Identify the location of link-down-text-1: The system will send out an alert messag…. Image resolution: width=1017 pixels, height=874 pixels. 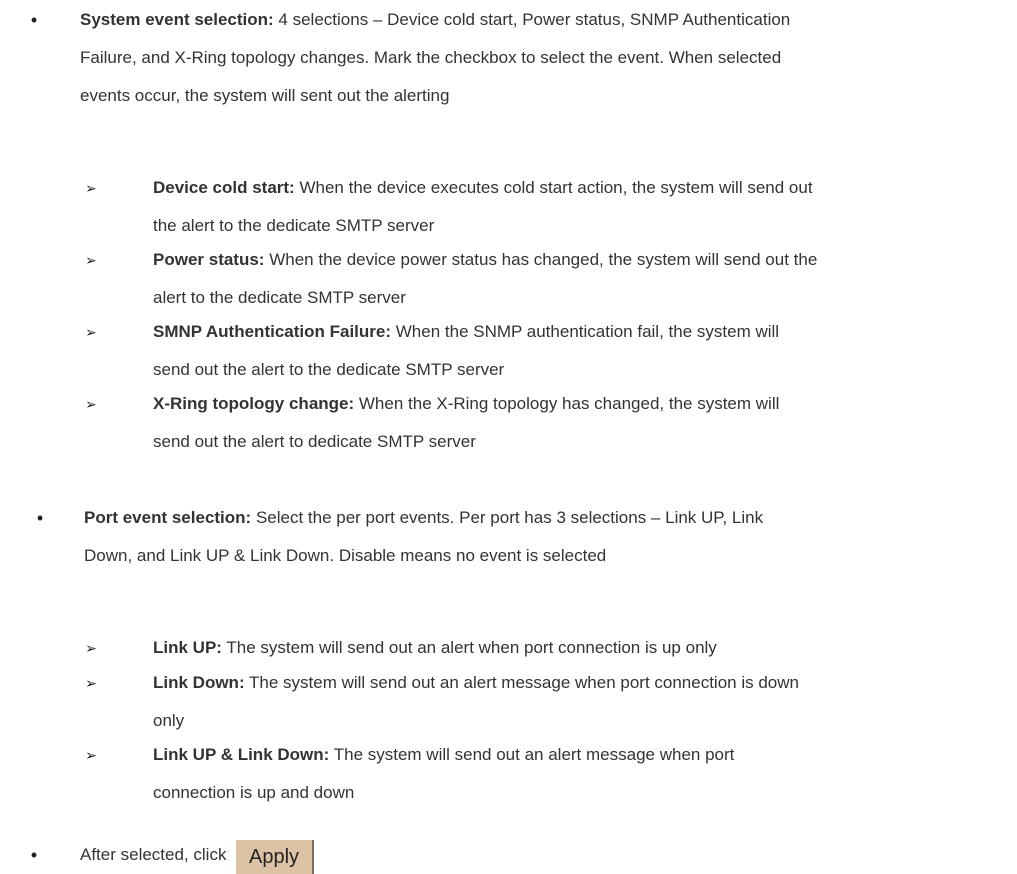
(521, 682).